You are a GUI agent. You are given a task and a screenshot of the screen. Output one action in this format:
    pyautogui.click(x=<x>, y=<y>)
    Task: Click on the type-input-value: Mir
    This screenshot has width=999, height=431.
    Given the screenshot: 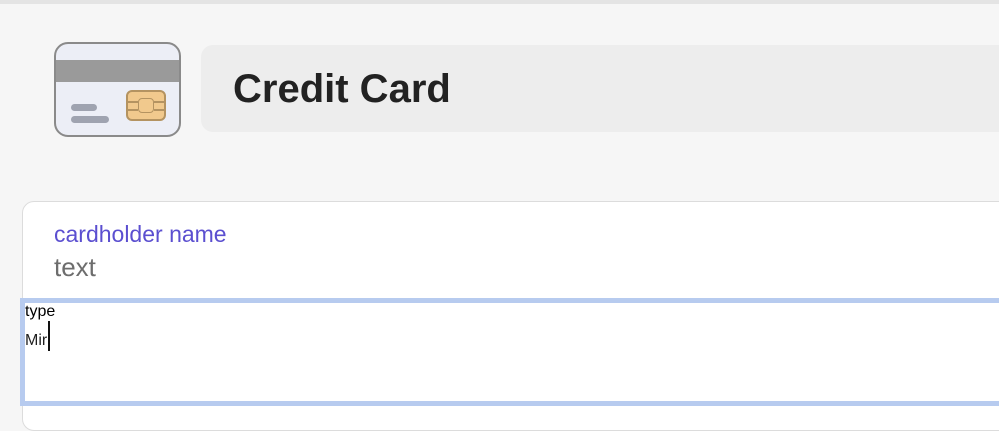 What is the action you would take?
    pyautogui.click(x=36, y=340)
    